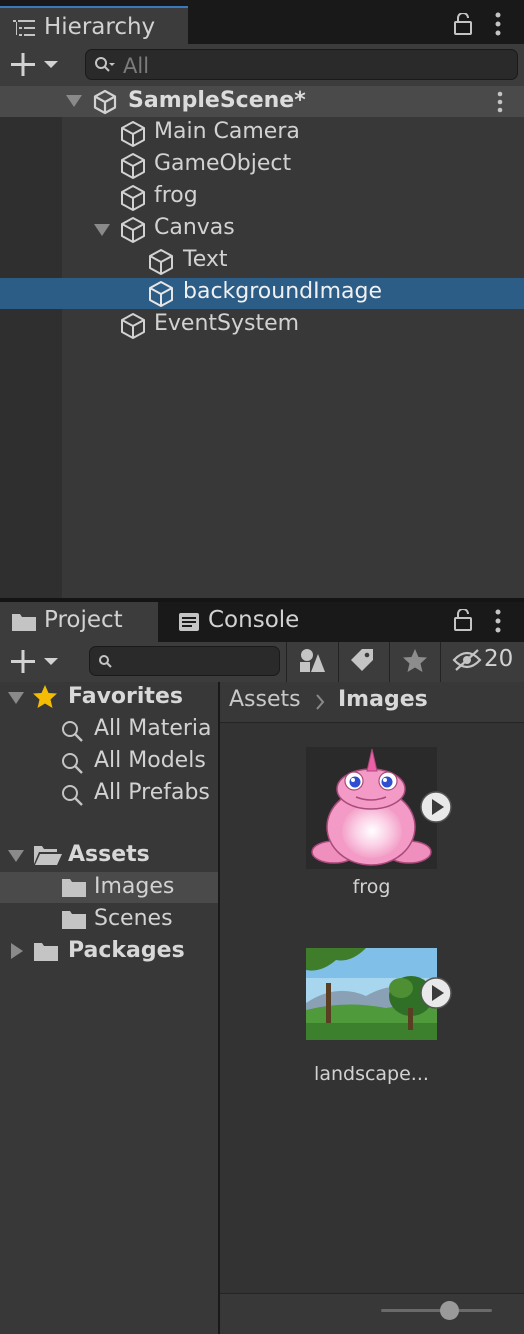 The width and height of the screenshot is (524, 1334). I want to click on folder-item-images: Images, so click(109, 887).